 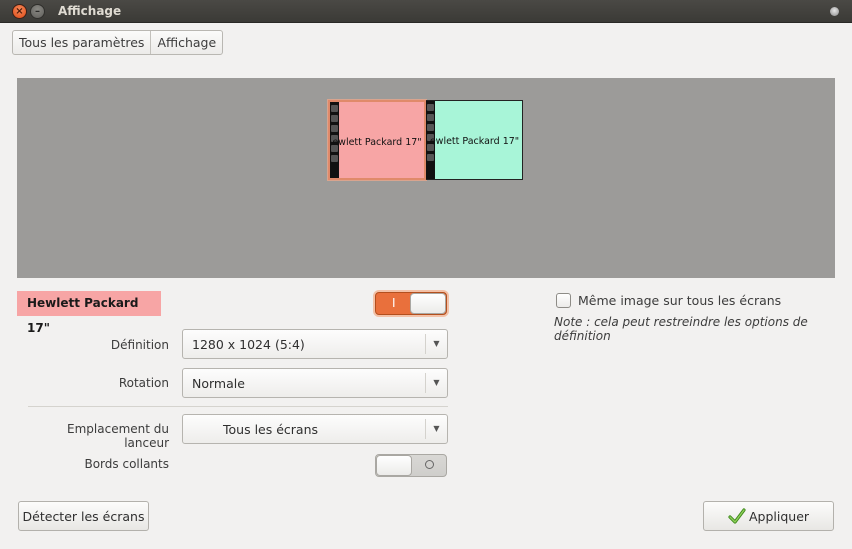 I want to click on monitor-2-preview: ewlett Packard 17", so click(x=474, y=140).